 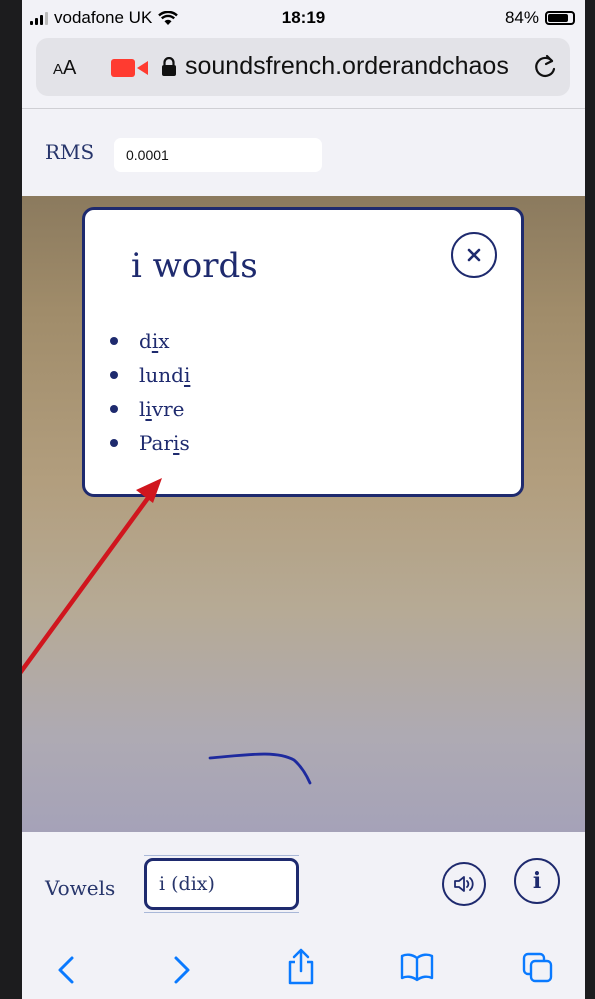 I want to click on word-list: dix lundi livre Paris, so click(x=148, y=392).